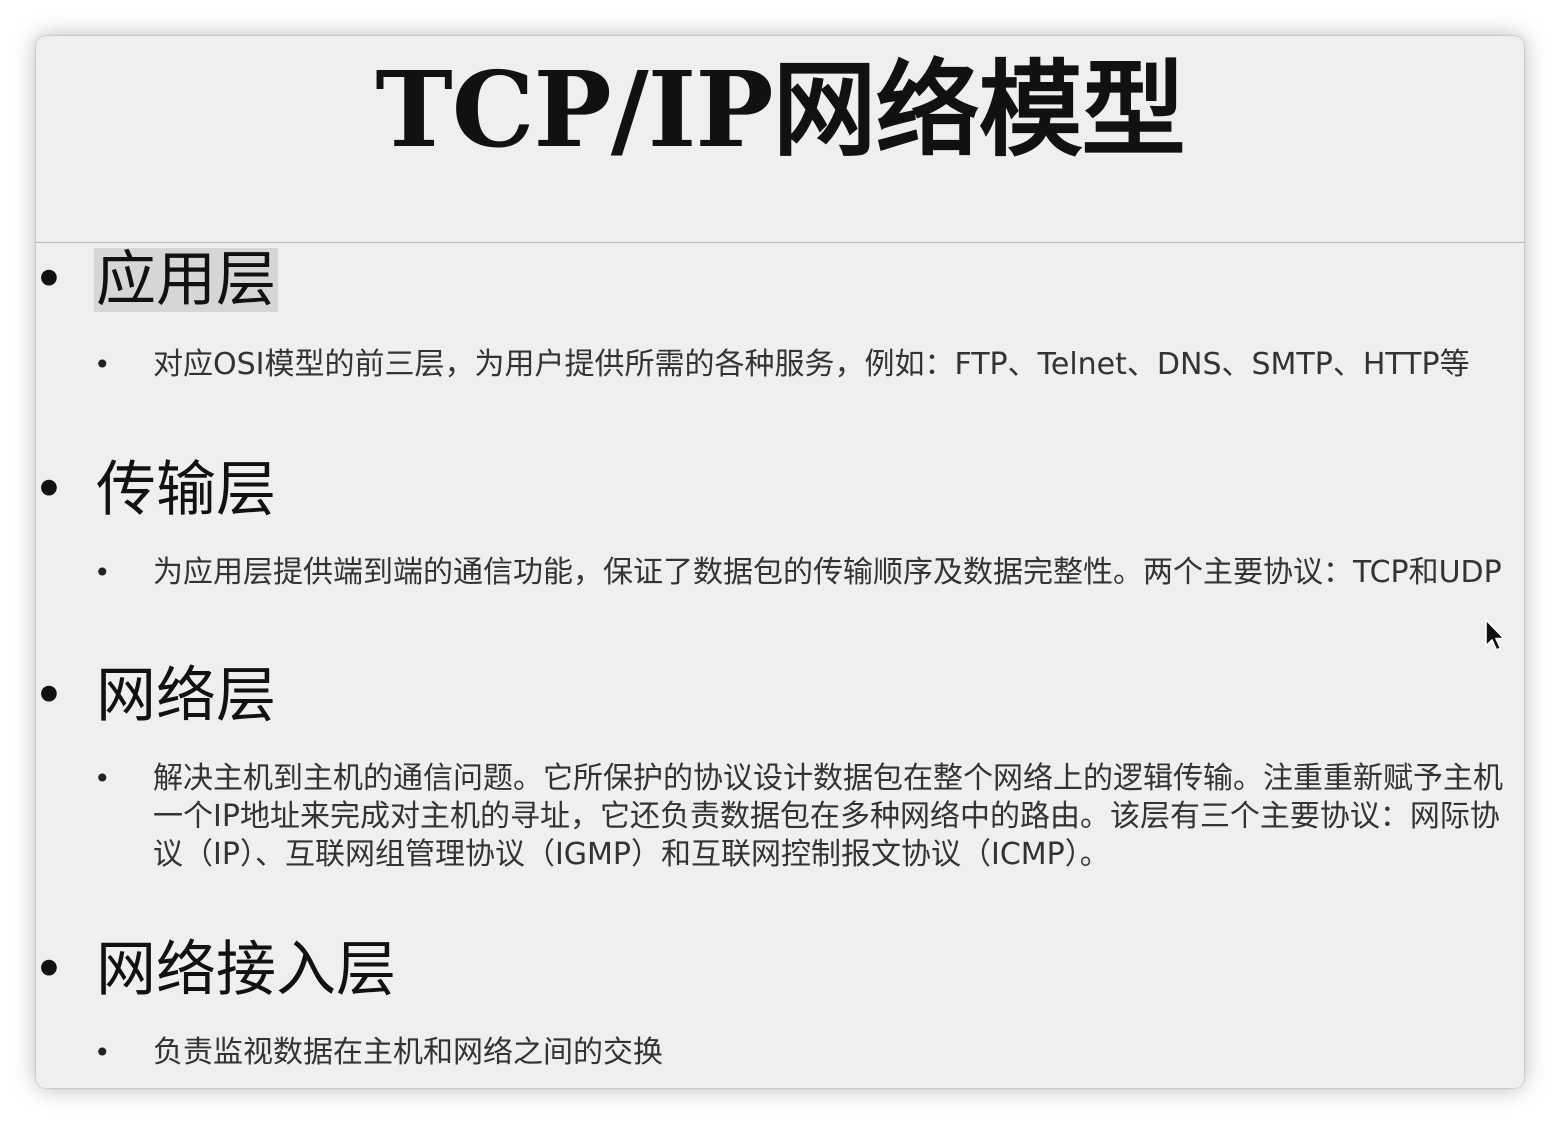  Describe the element at coordinates (246, 970) in the screenshot. I see `section-heading: 网络接入层` at that location.